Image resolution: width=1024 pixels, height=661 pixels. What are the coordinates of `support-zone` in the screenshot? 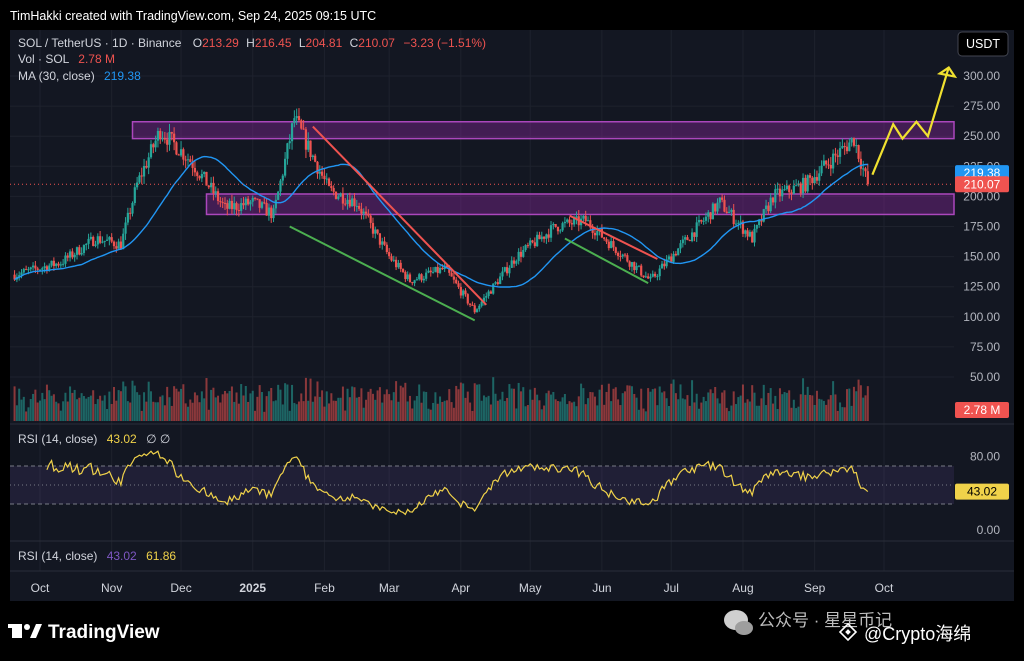 It's located at (580, 204).